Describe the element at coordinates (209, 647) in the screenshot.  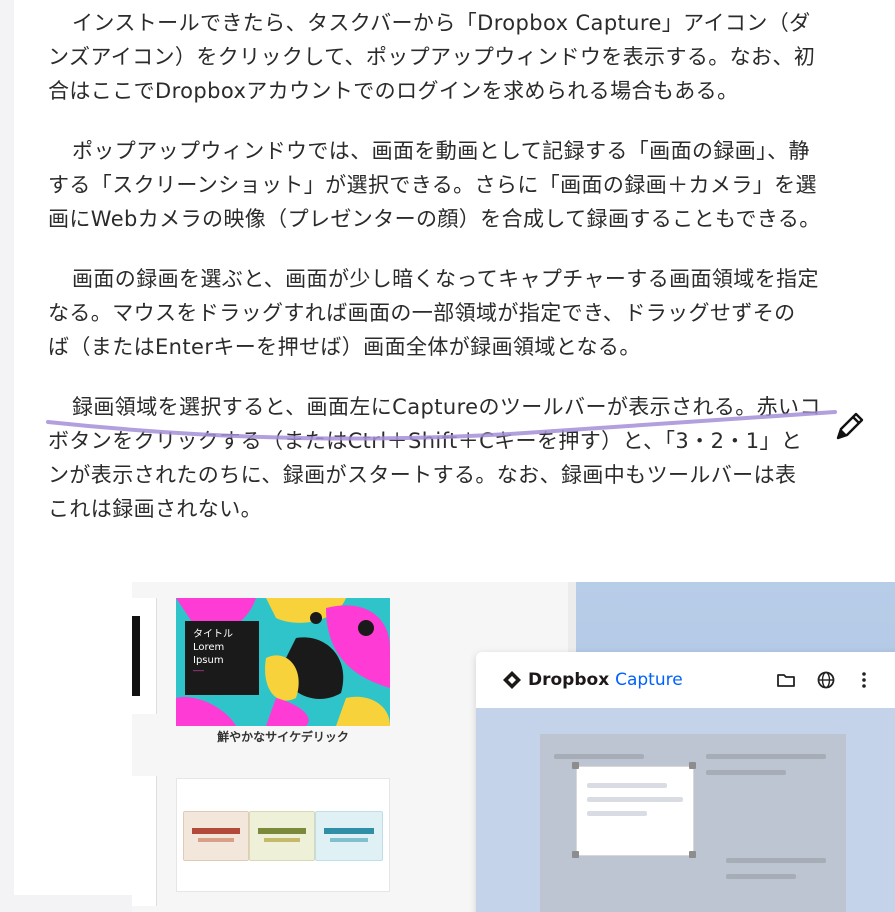
I see `template-title-line: Lorem` at that location.